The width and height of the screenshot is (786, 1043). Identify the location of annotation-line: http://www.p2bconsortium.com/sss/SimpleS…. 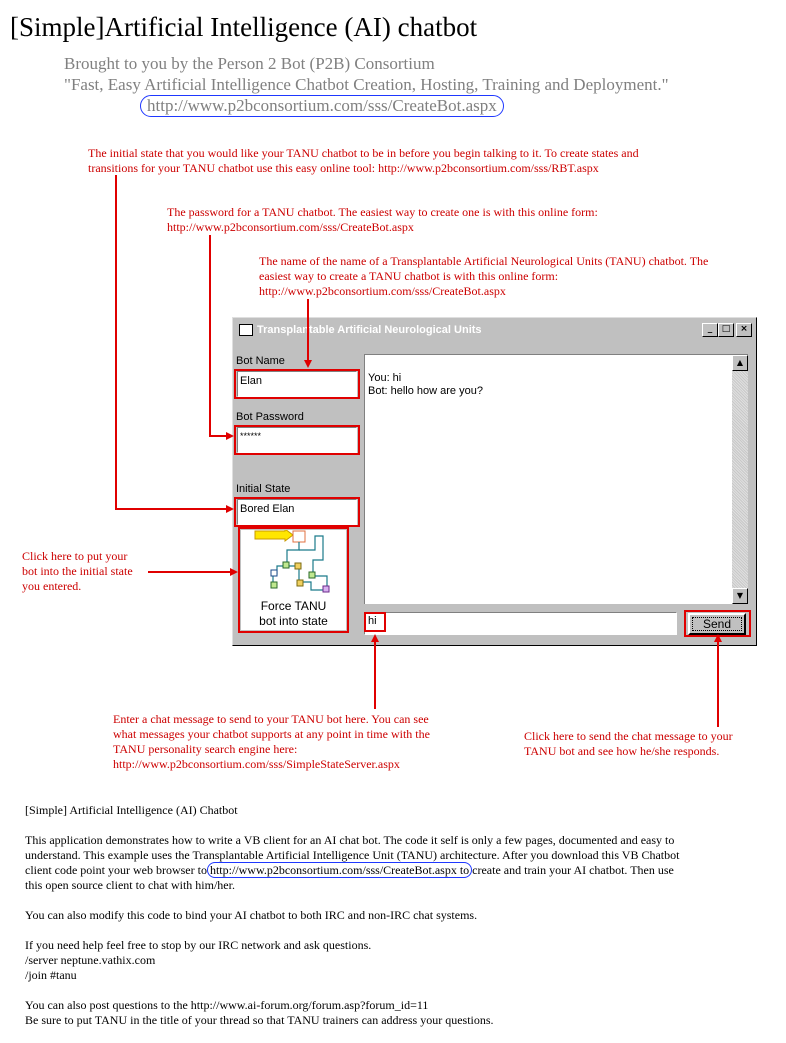
(256, 764).